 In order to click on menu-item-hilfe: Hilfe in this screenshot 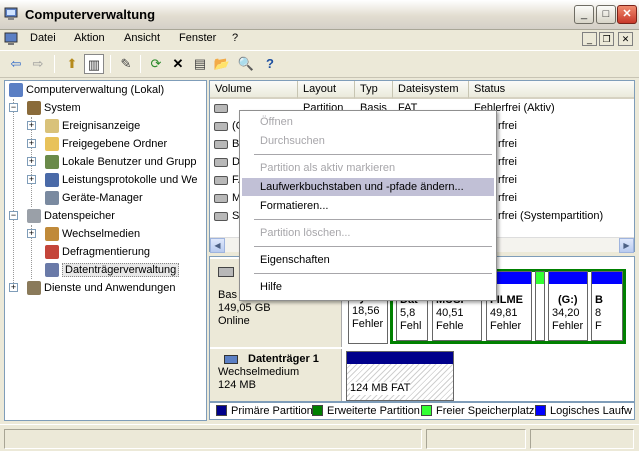, I will do `click(368, 287)`.